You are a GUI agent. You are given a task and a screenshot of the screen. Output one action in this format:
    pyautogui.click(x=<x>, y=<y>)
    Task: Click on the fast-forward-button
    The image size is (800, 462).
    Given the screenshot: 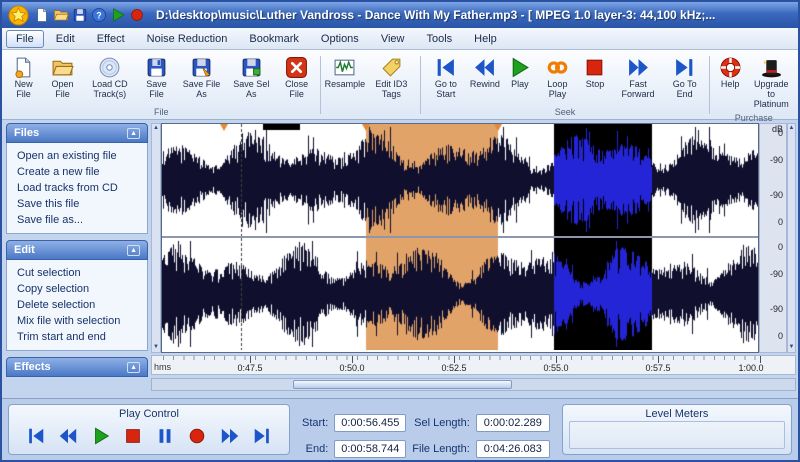 What is the action you would take?
    pyautogui.click(x=230, y=436)
    